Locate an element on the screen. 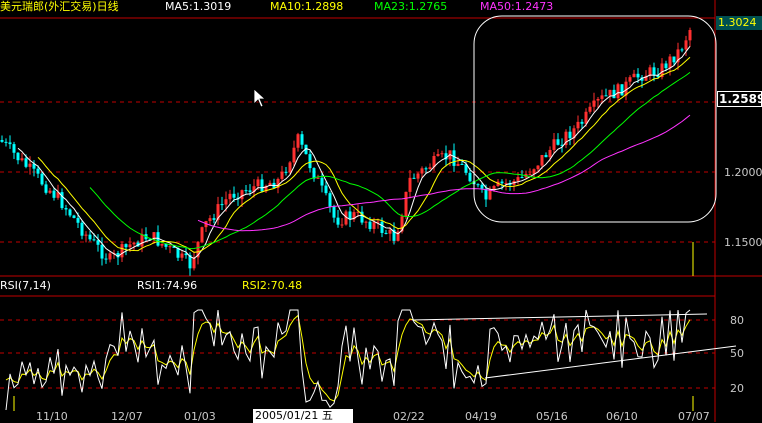  x-axis-label: 06/10 is located at coordinates (622, 416).